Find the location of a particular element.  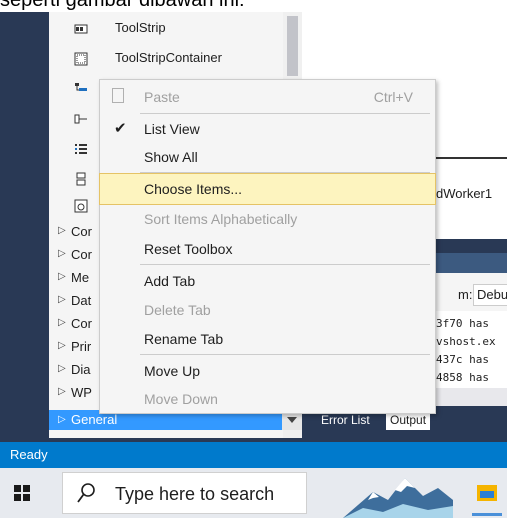

menu-item-reset-toolbox: Reset Toolbox is located at coordinates (267, 249).